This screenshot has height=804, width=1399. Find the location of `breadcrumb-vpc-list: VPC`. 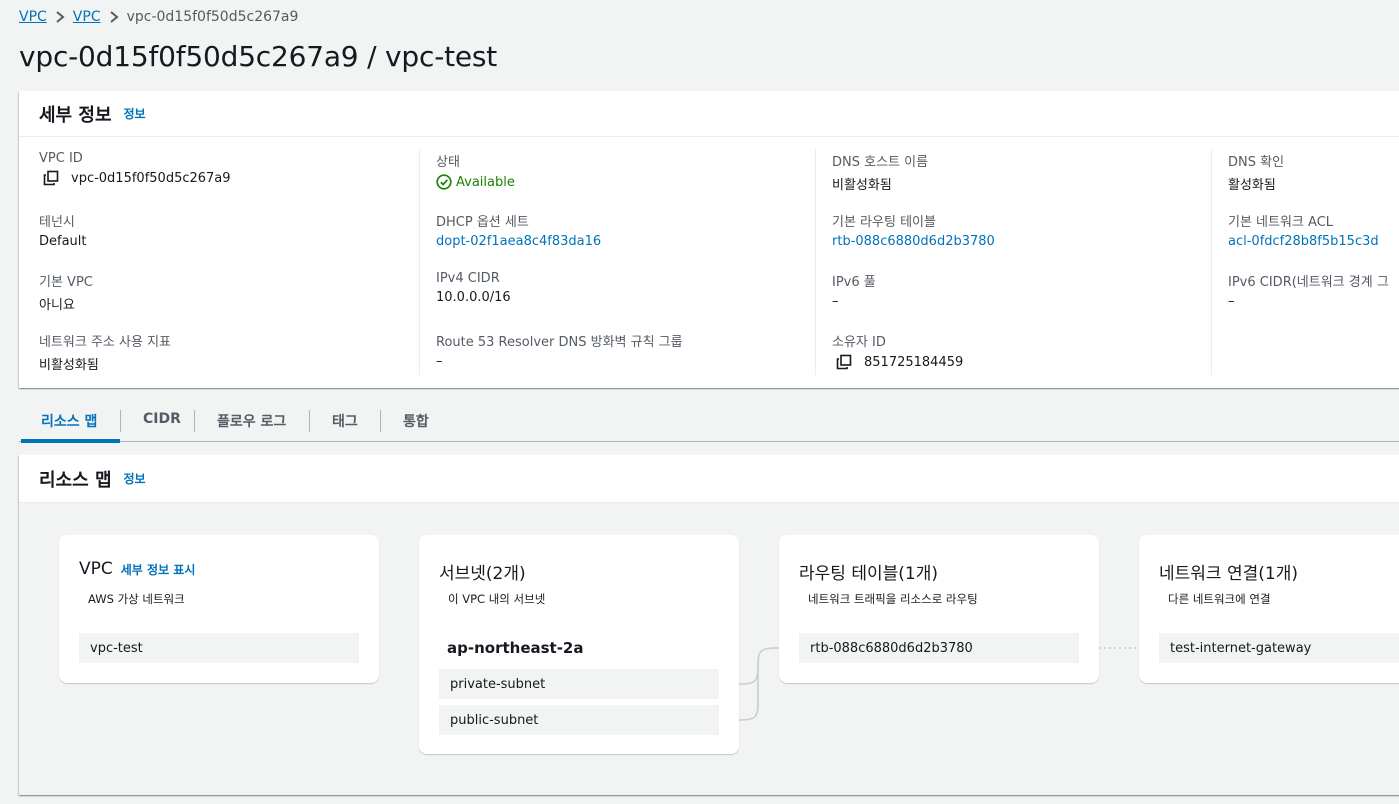

breadcrumb-vpc-list: VPC is located at coordinates (87, 17).